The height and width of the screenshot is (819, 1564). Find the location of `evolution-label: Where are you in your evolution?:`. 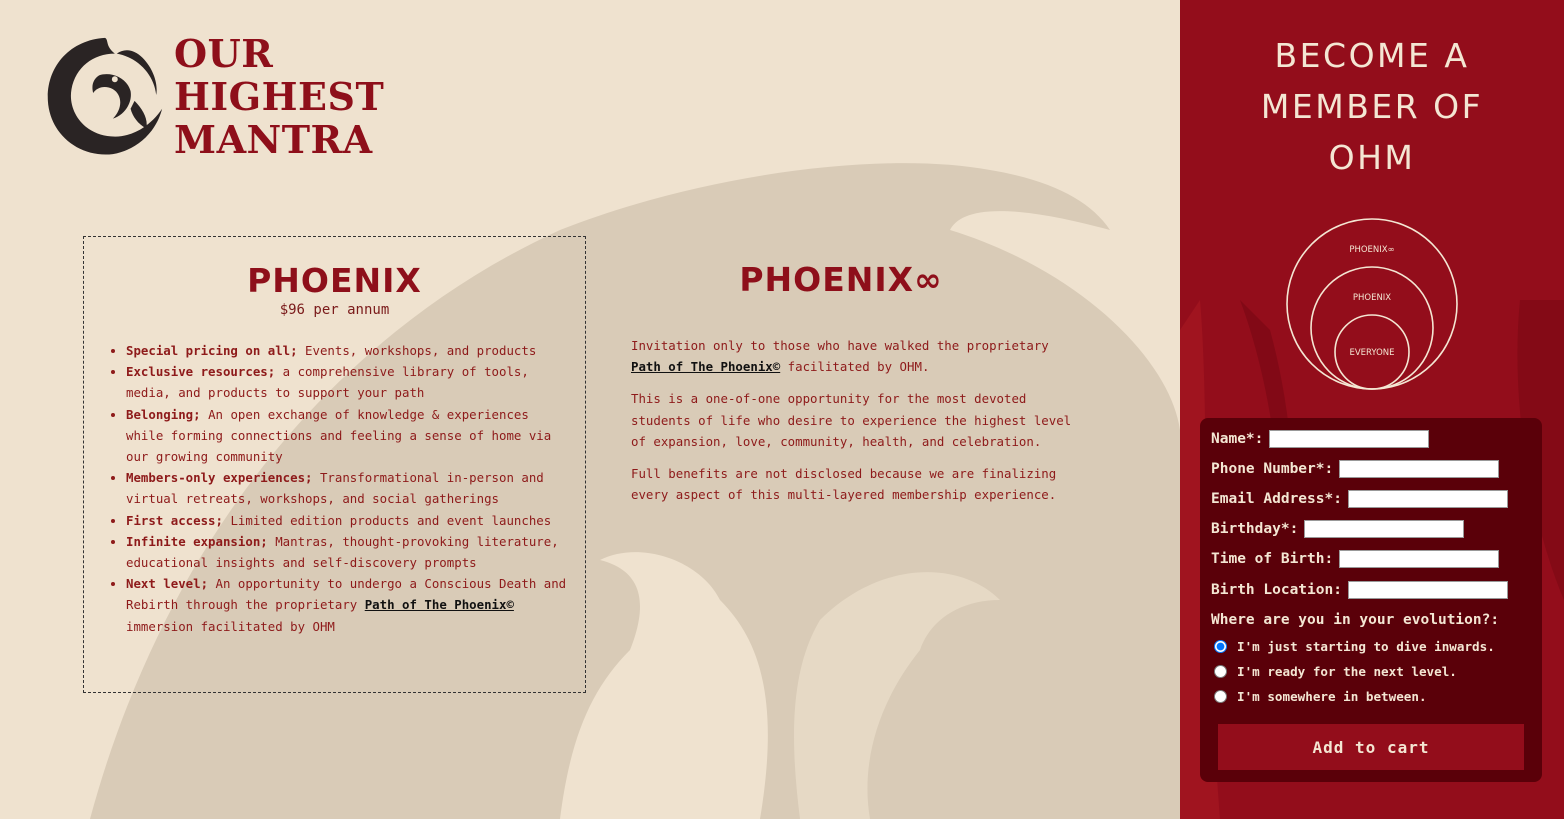

evolution-label: Where are you in your evolution?: is located at coordinates (1355, 620).